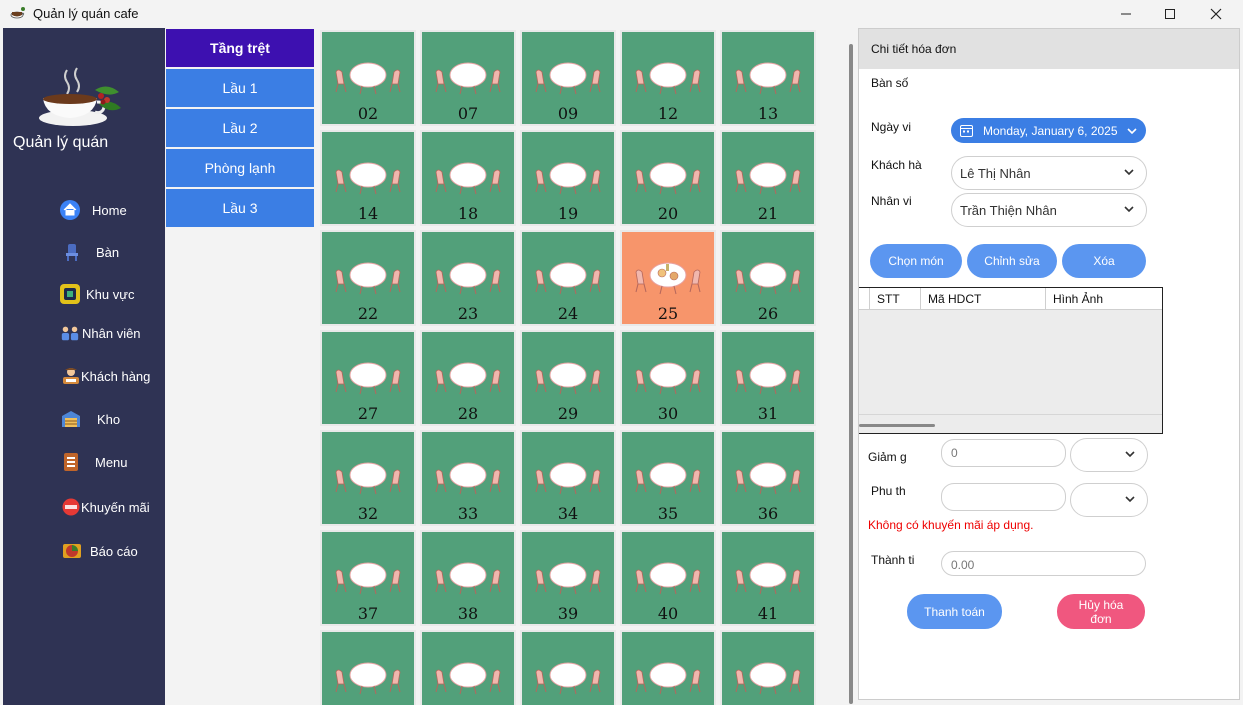 This screenshot has width=1243, height=705. I want to click on invoice-detail-table: STT Mã HDCT Hình Ảnh, so click(1011, 360).